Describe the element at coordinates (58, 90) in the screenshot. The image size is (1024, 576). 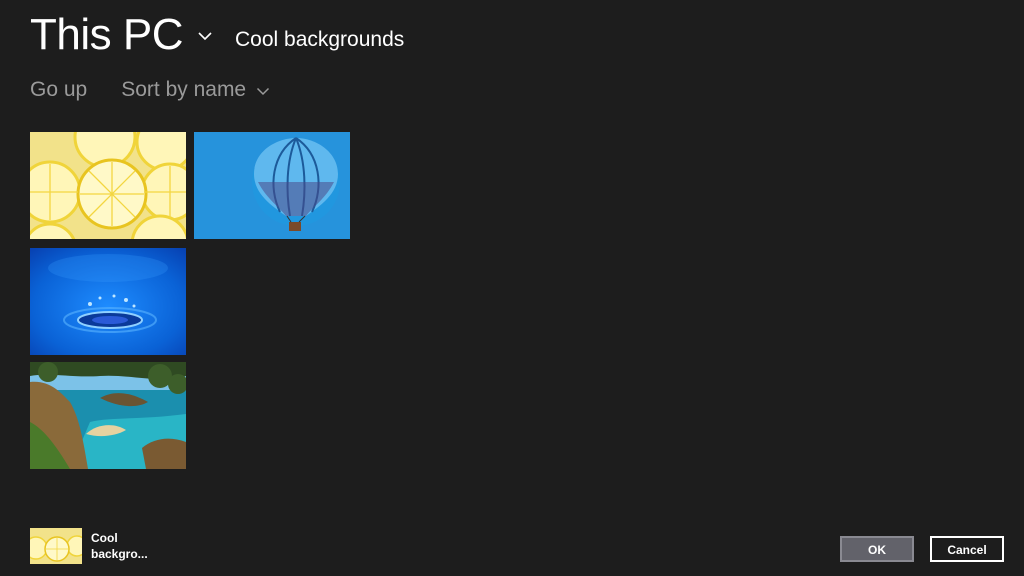
I see `go-up-button: Go up` at that location.